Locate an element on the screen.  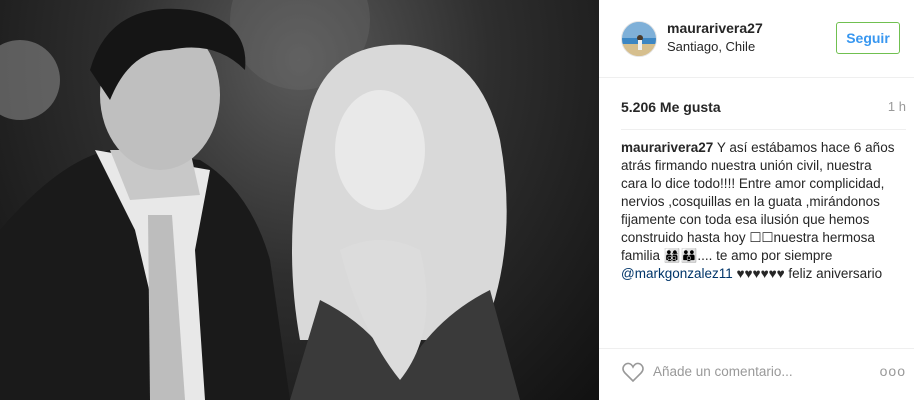
heart-icon is located at coordinates (633, 372).